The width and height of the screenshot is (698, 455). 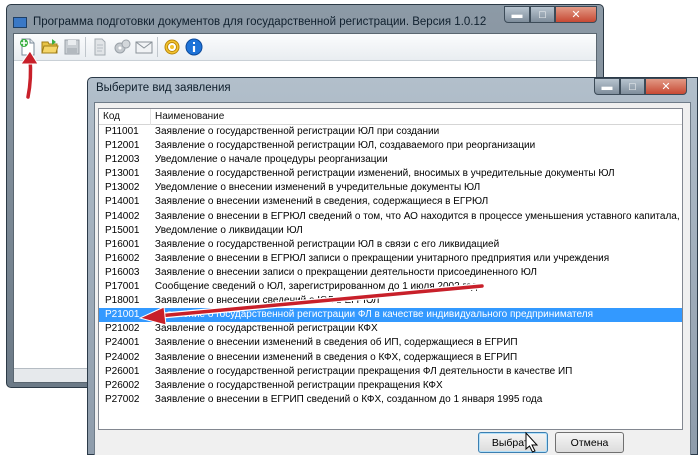 I want to click on list-item-code: P21002, so click(x=122, y=329).